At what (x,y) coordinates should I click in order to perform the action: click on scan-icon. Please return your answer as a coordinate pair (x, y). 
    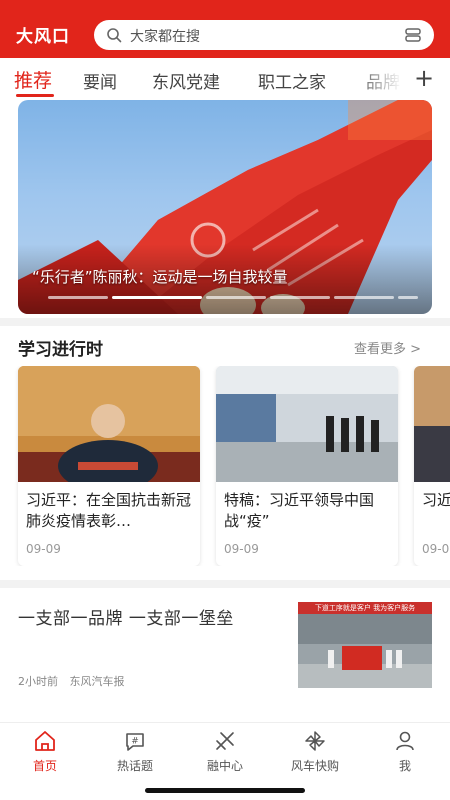
    Looking at the image, I should click on (413, 35).